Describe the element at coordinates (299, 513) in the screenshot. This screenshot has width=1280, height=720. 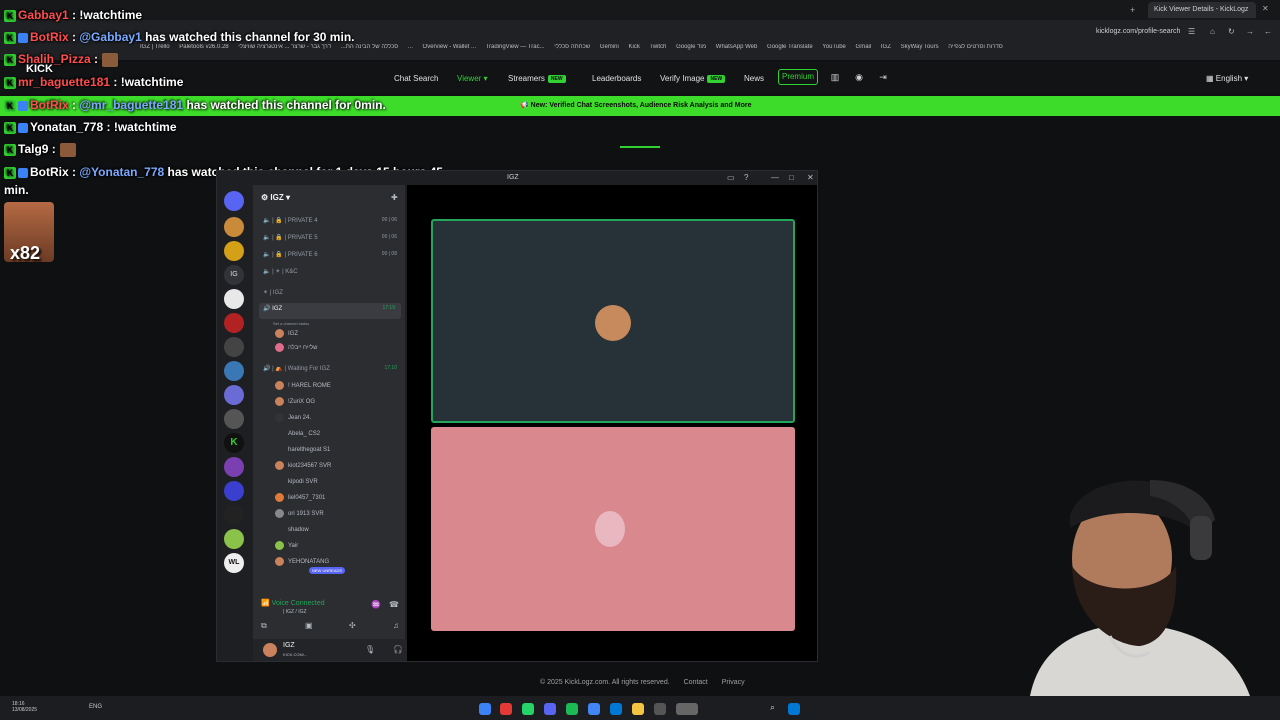
I see `voice-member: ori 1913 SVR` at that location.